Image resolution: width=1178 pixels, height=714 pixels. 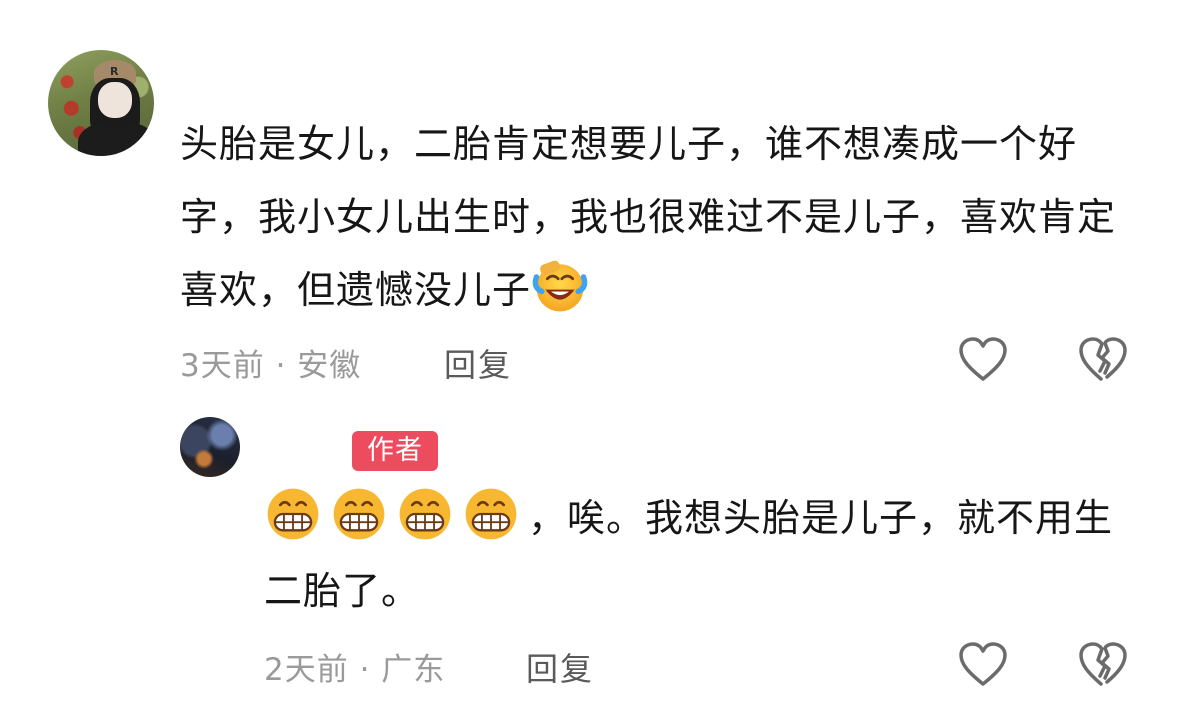 I want to click on comment-meta: 3天前 · 安徽, so click(x=271, y=366).